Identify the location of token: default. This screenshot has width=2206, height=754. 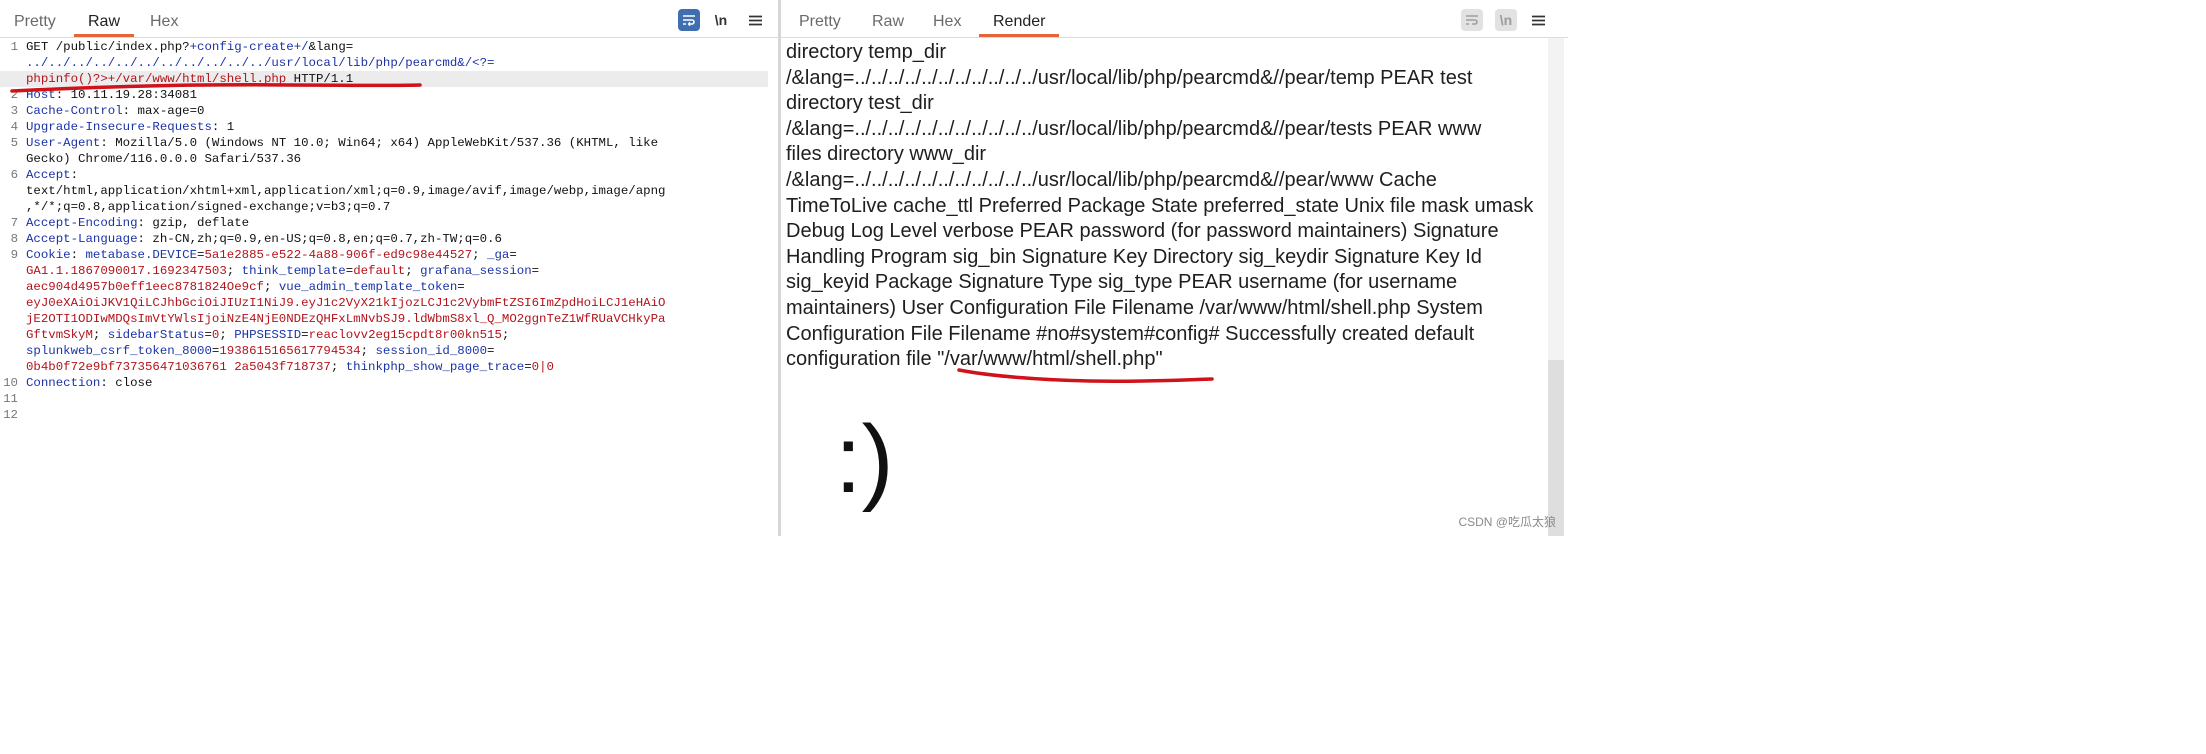
(379, 271).